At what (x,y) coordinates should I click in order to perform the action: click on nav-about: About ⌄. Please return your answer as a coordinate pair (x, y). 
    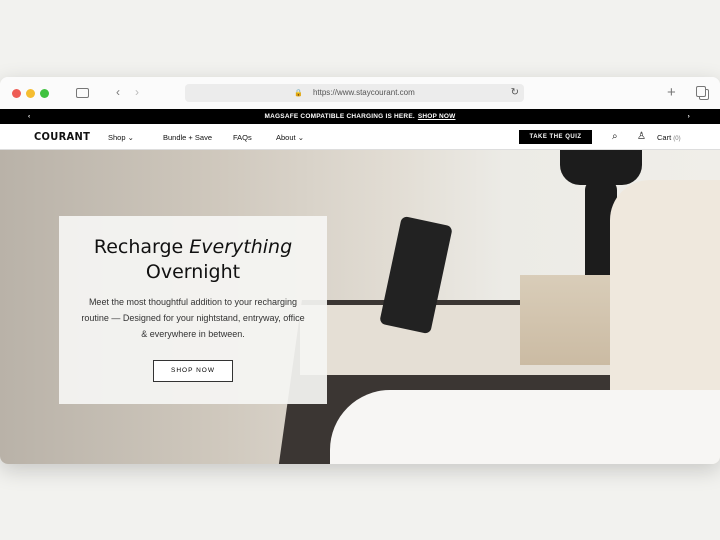
    Looking at the image, I should click on (290, 137).